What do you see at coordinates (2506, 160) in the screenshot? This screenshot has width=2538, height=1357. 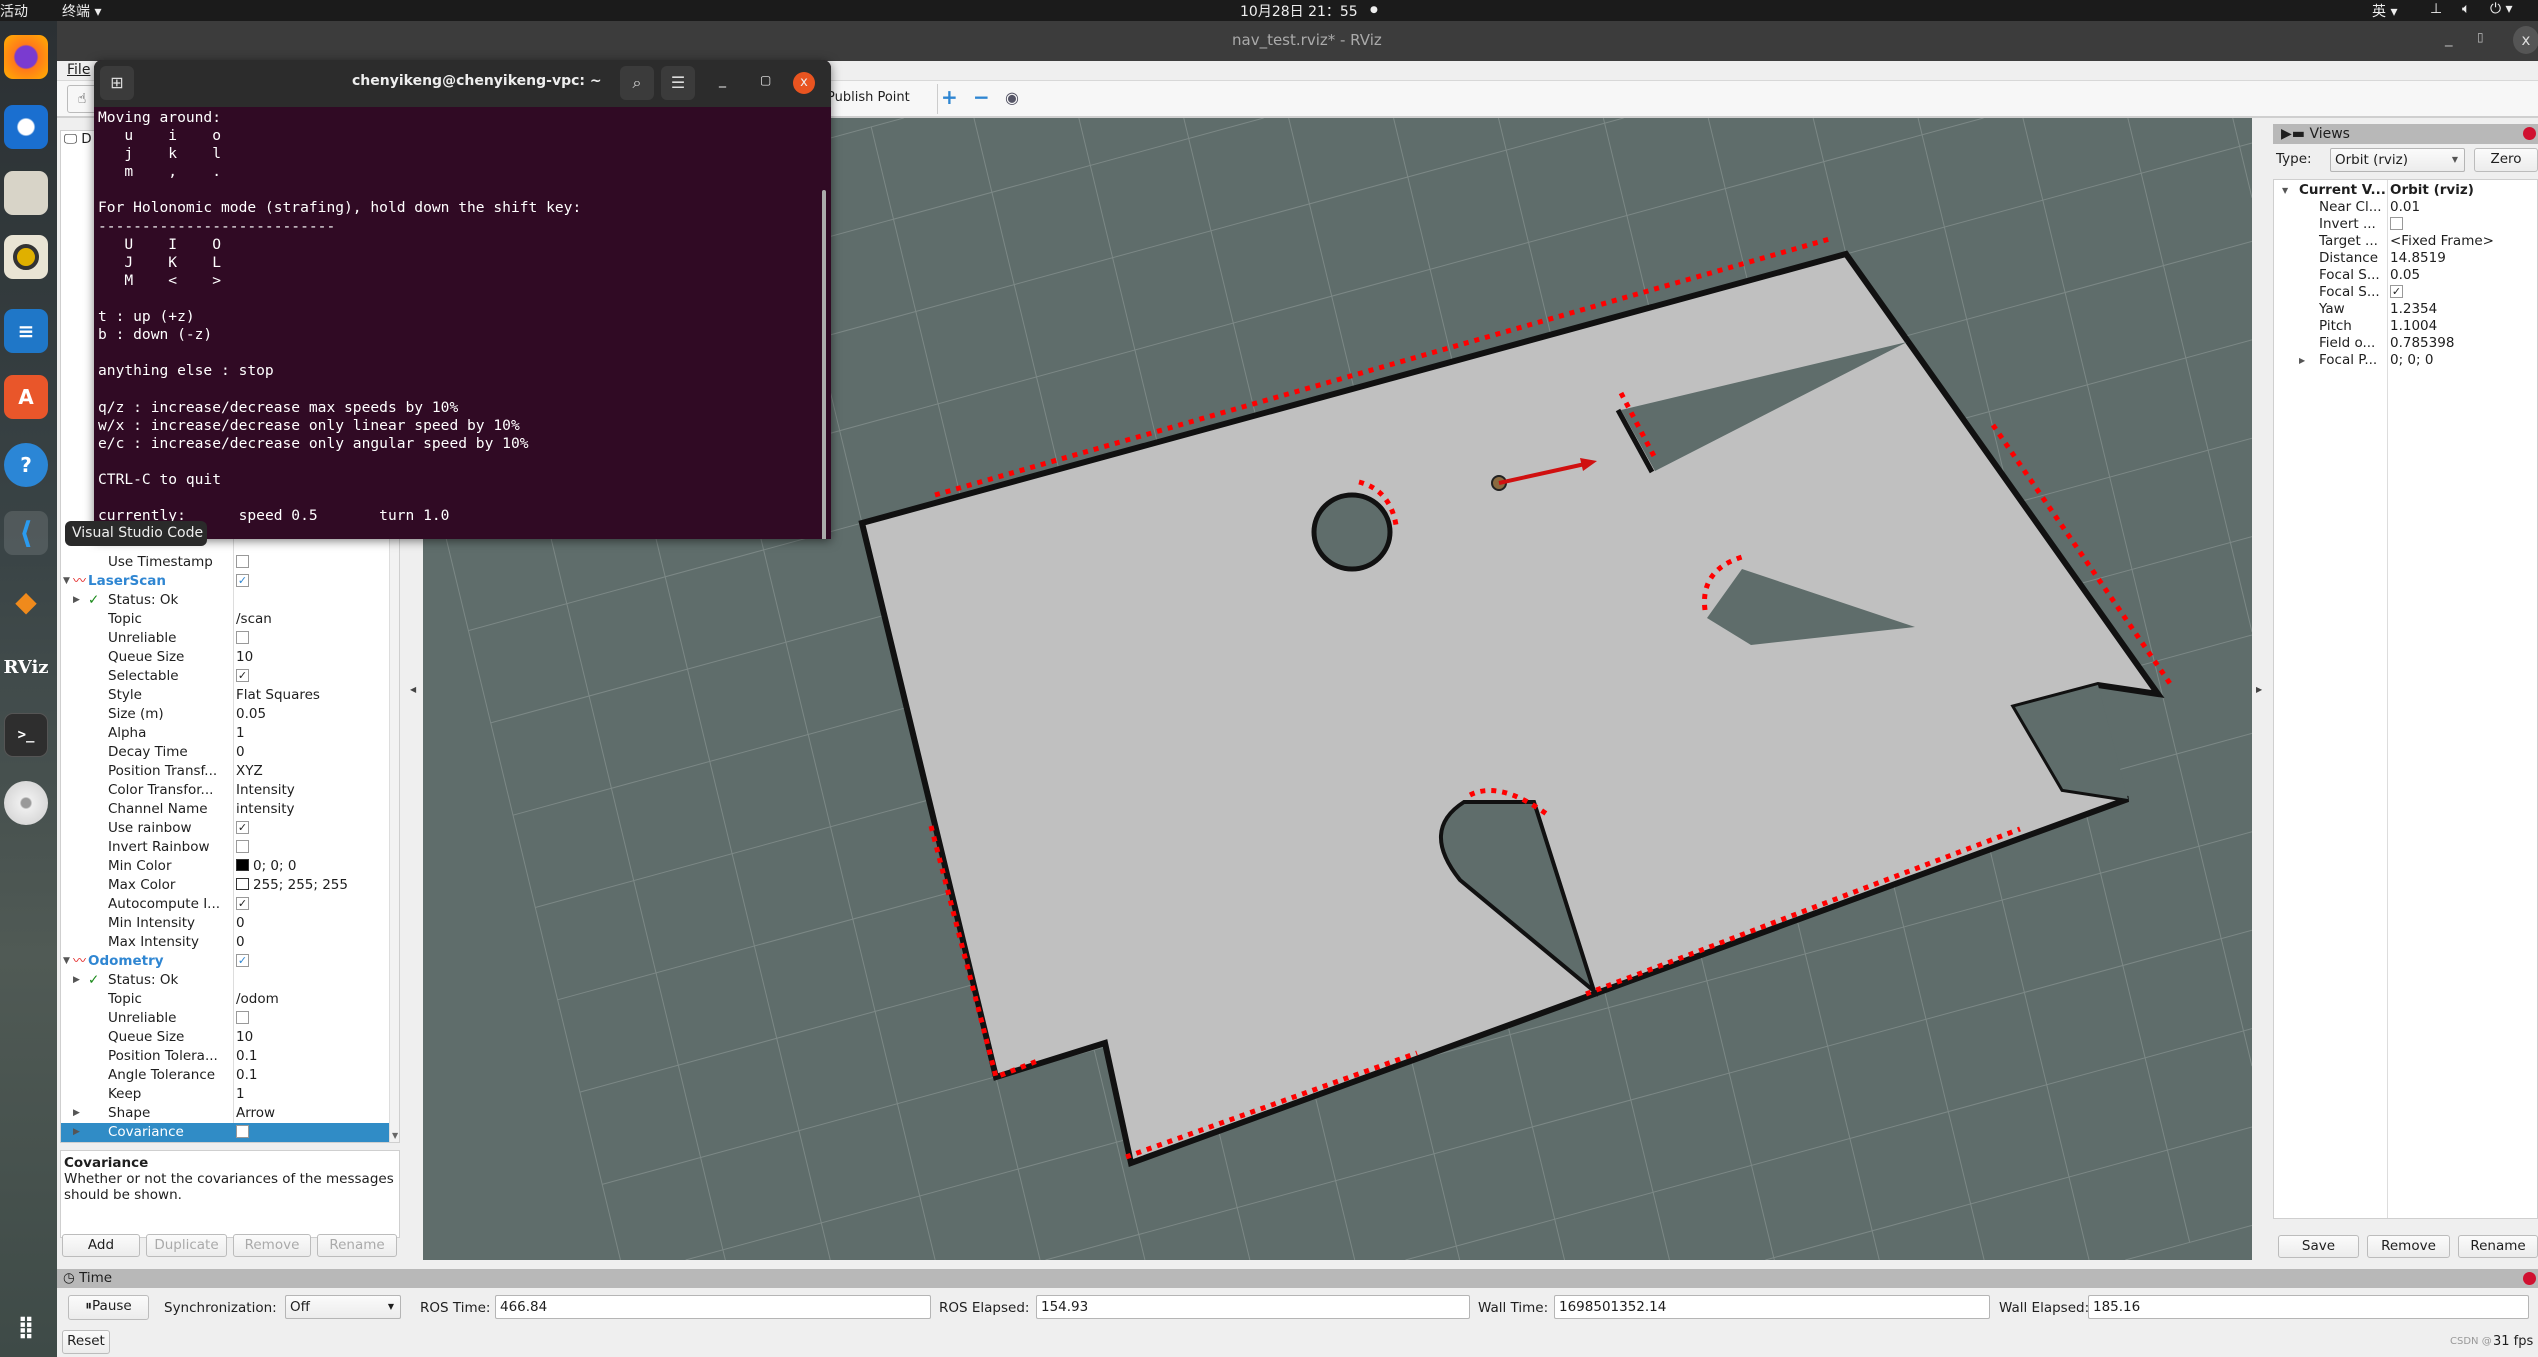 I see `zero-button: Zero` at bounding box center [2506, 160].